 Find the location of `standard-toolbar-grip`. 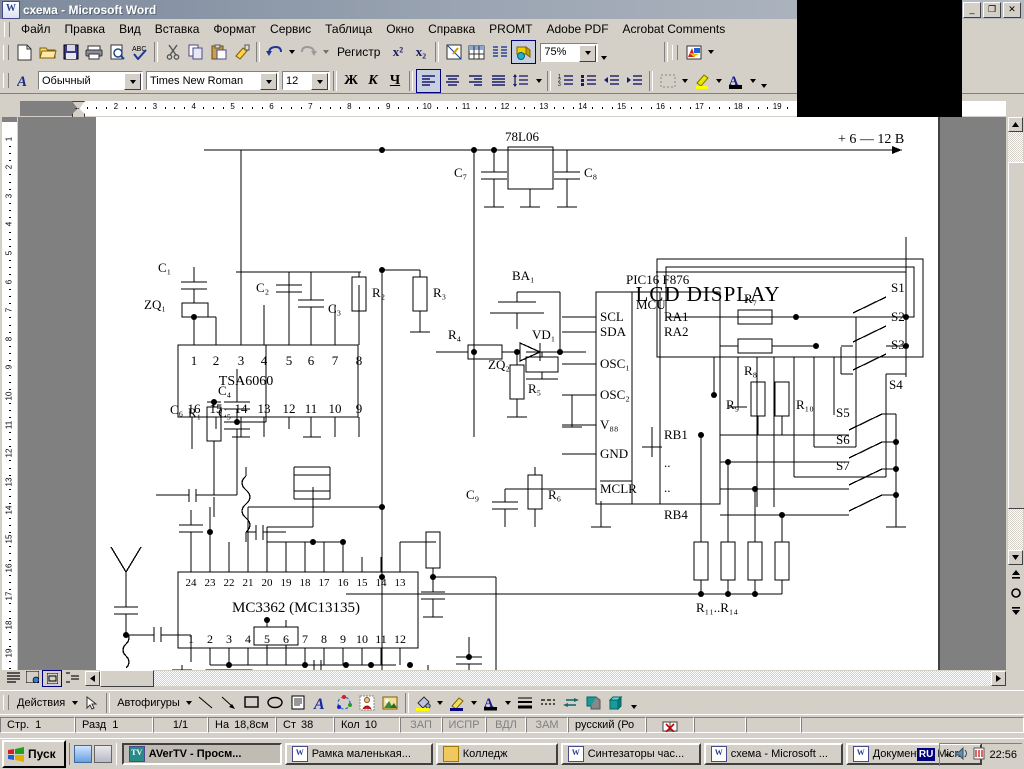

standard-toolbar-grip is located at coordinates (6, 52).